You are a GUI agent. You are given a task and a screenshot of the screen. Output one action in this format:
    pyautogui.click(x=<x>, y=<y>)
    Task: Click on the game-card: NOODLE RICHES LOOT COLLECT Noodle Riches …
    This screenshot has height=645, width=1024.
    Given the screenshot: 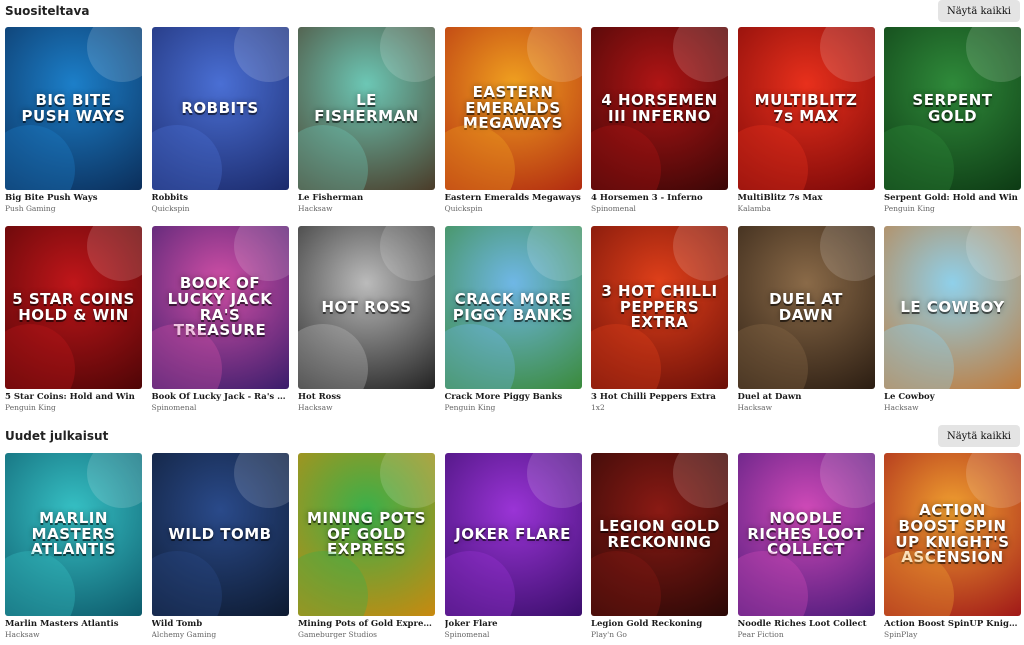 What is the action you would take?
    pyautogui.click(x=806, y=546)
    